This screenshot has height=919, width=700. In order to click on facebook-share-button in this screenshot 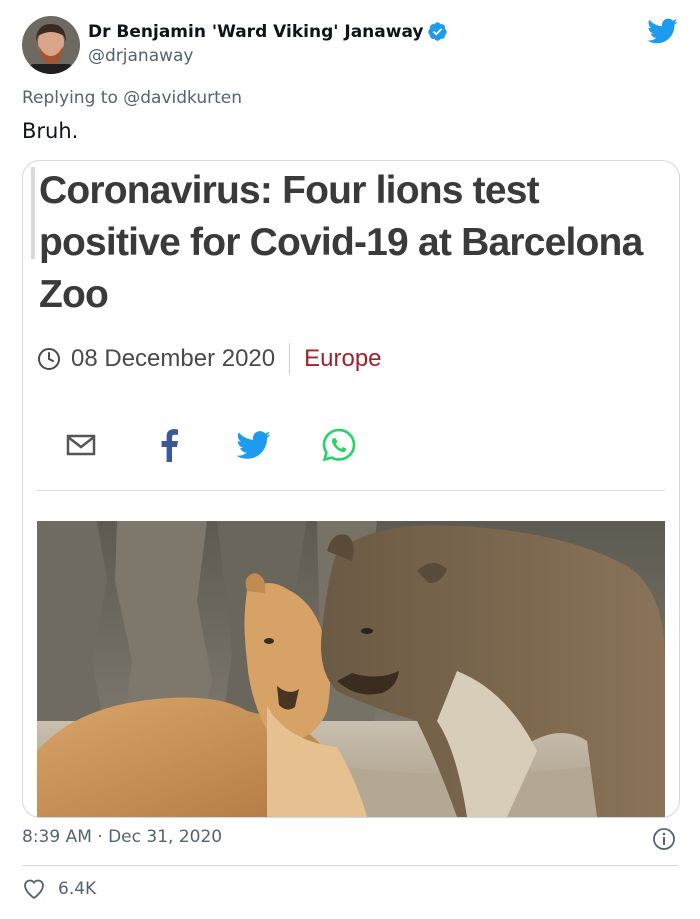, I will do `click(169, 445)`.